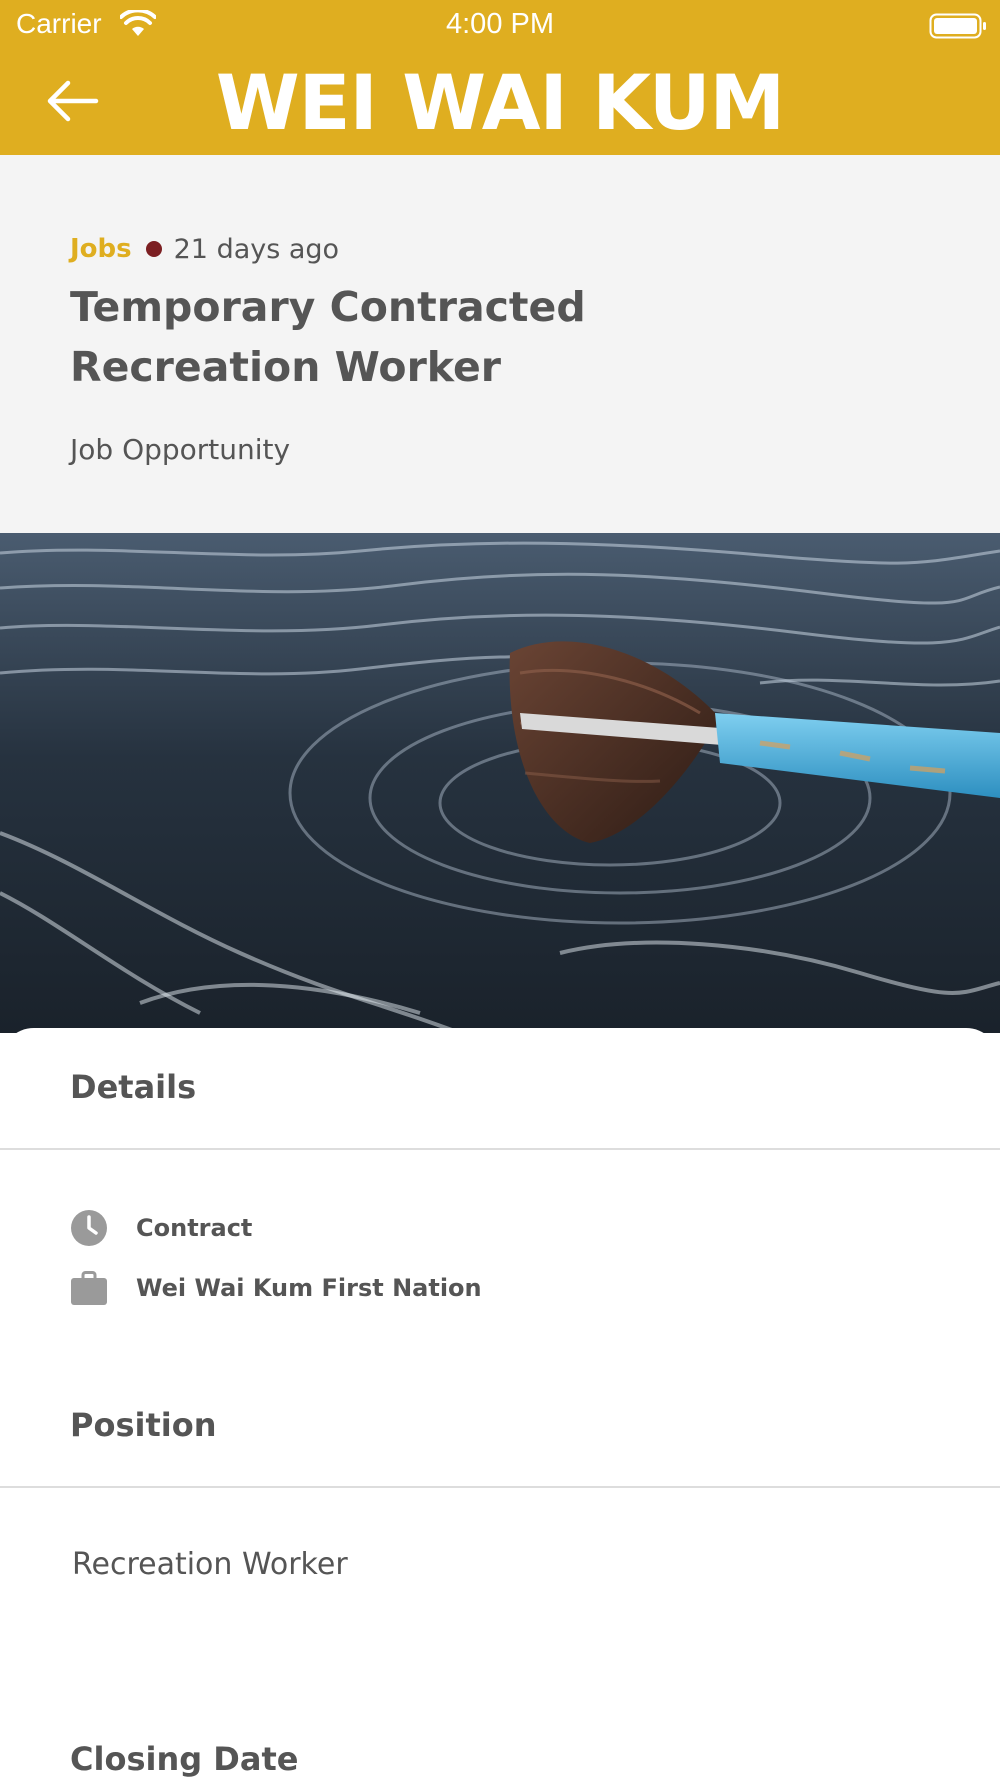  What do you see at coordinates (184, 1759) in the screenshot?
I see `closing-date-heading: Closing Date` at bounding box center [184, 1759].